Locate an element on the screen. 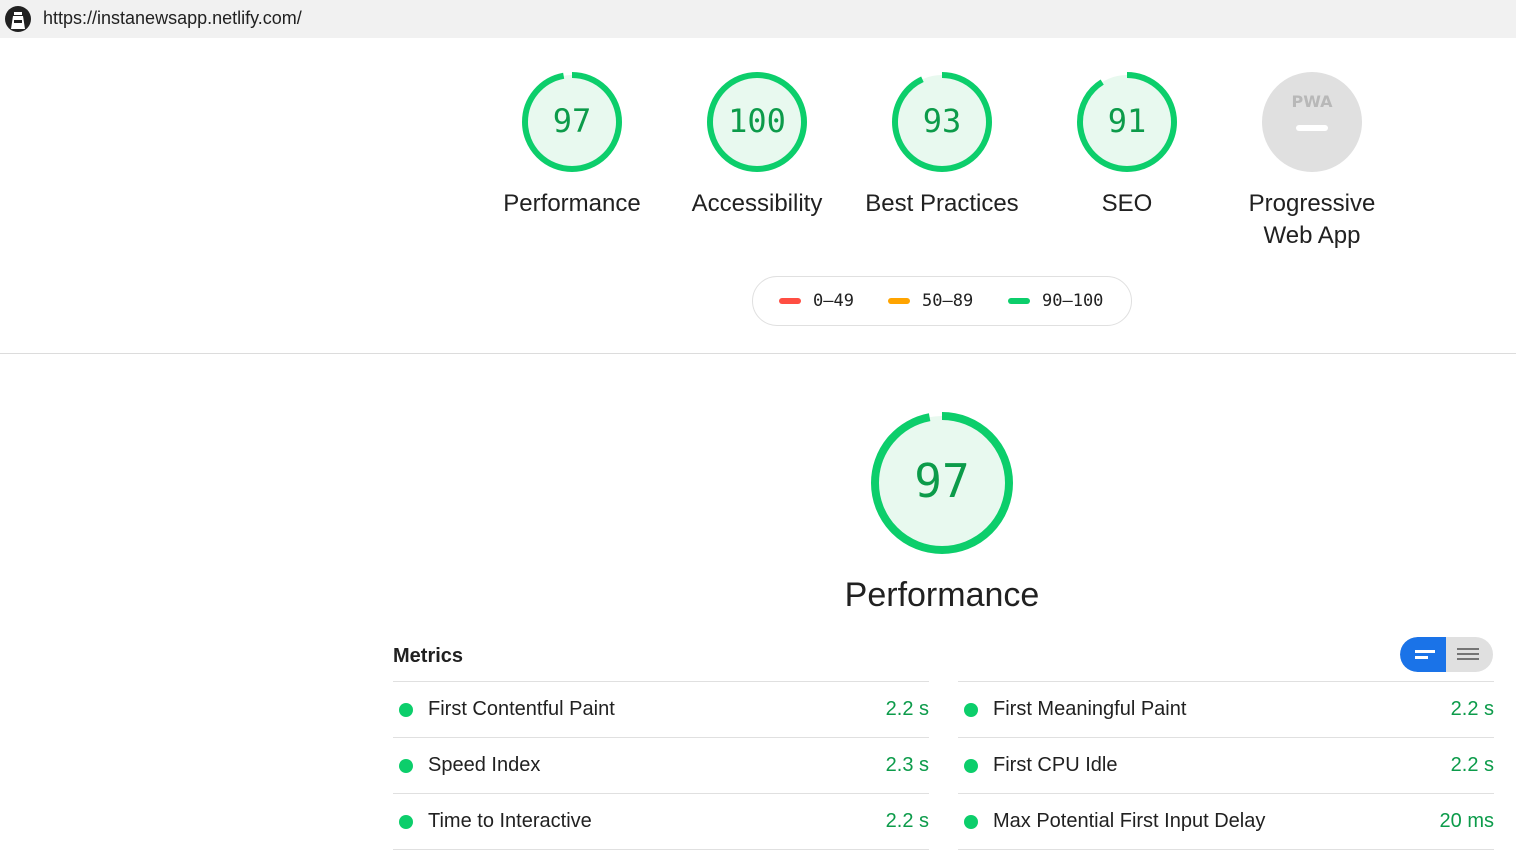 Image resolution: width=1516 pixels, height=859 pixels. list-view-button is located at coordinates (1470, 654).